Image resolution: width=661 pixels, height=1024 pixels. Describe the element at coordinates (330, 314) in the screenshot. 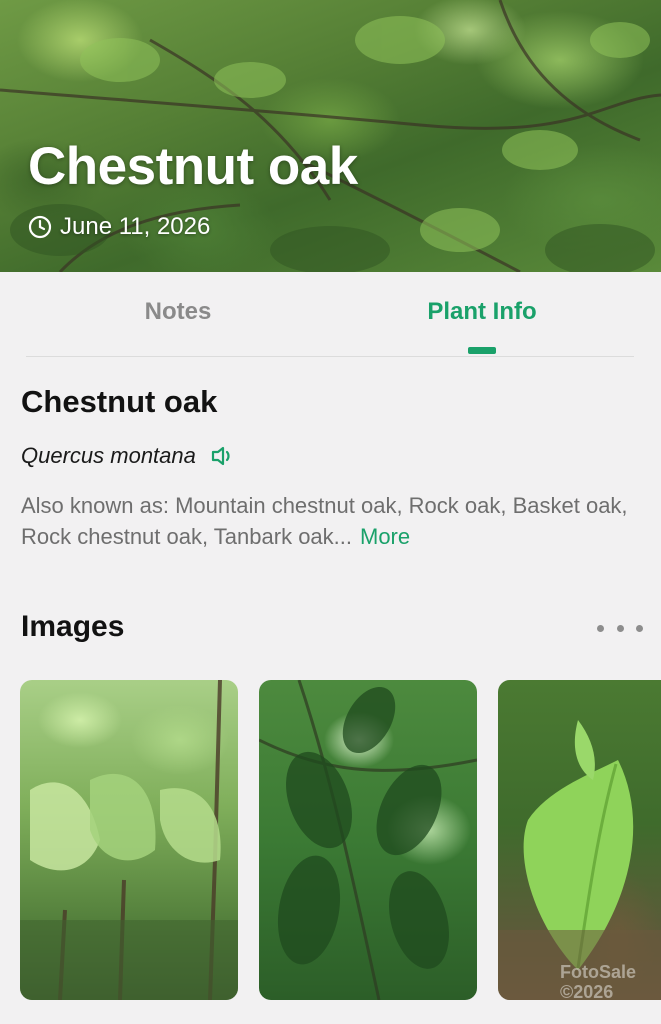

I see `tab-bar: Notes Plant Info` at that location.